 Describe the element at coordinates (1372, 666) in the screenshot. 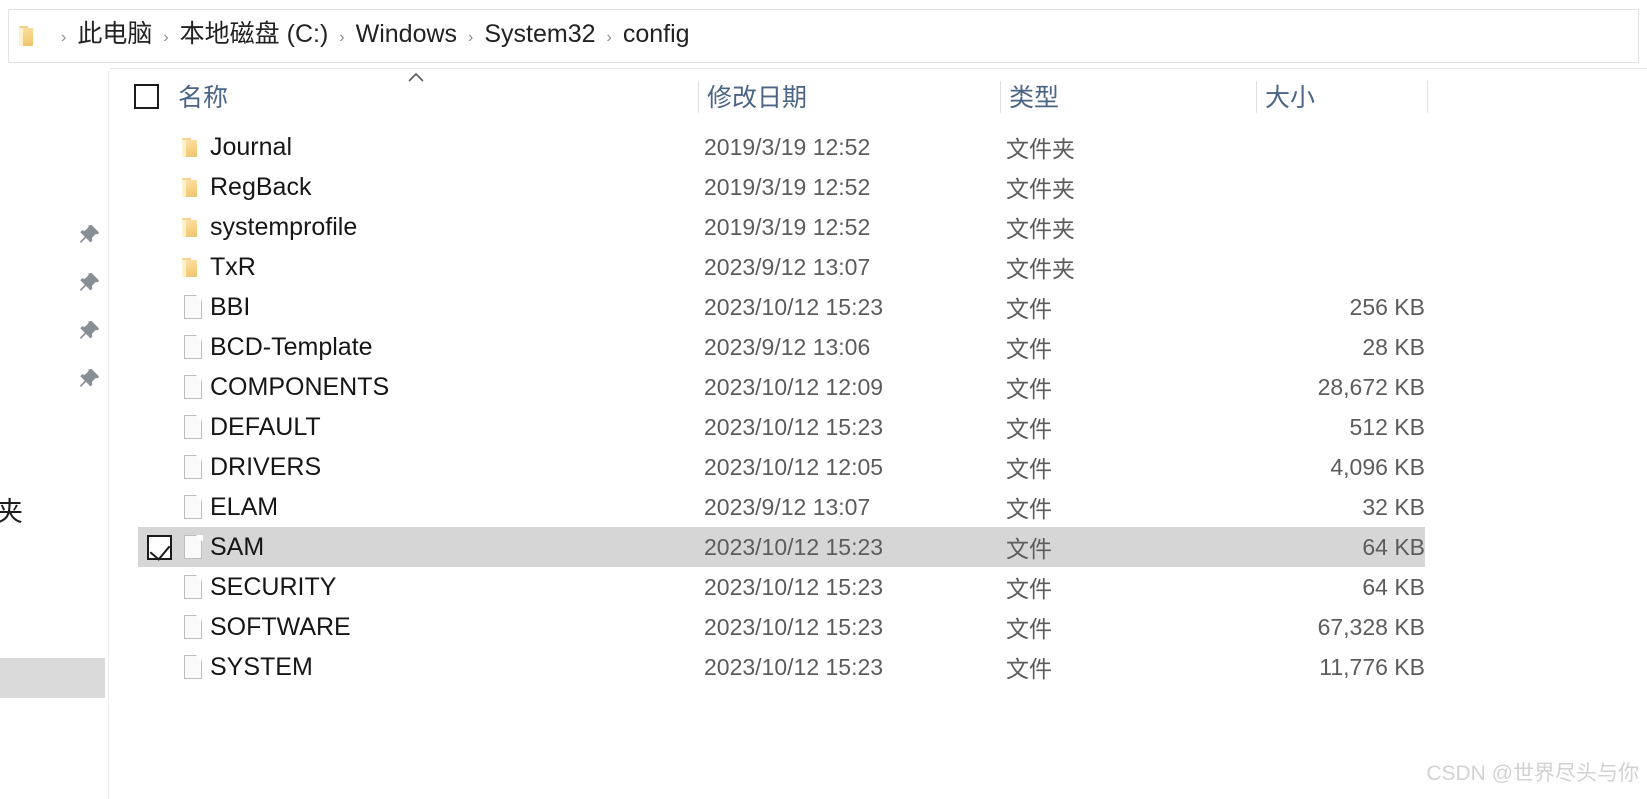

I see `row-size: 11,776 KB` at that location.